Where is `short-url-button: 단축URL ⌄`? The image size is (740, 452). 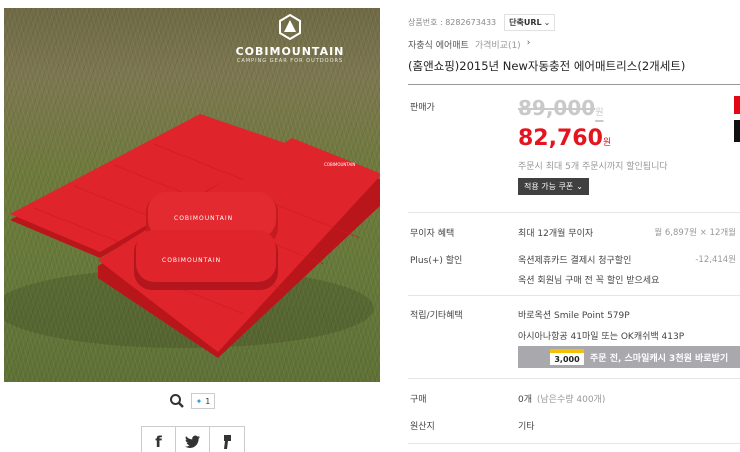
short-url-button: 단축URL ⌄ is located at coordinates (530, 22).